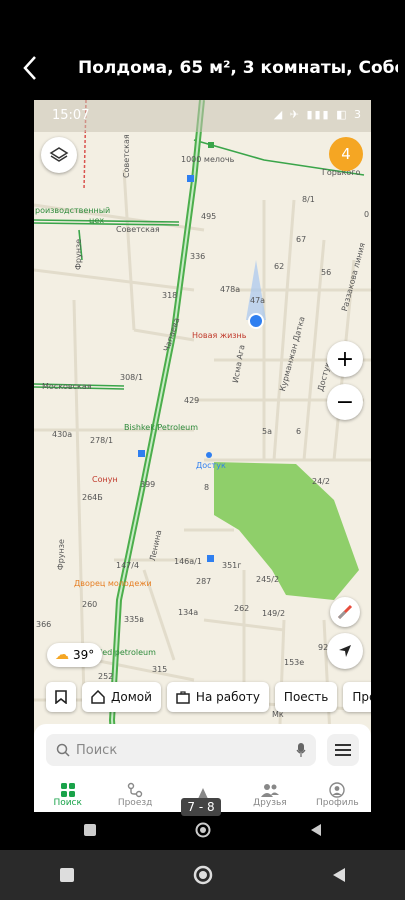  I want to click on map-label: 351г, so click(232, 565).